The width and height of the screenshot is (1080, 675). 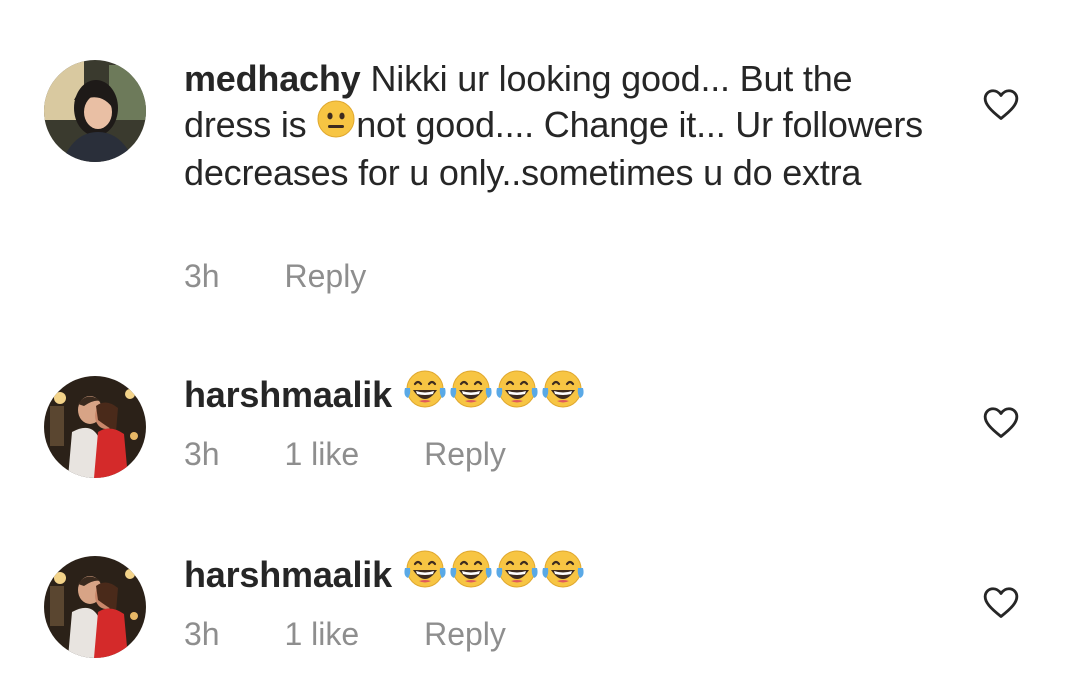 What do you see at coordinates (272, 78) in the screenshot?
I see `comment-username: medhachy` at bounding box center [272, 78].